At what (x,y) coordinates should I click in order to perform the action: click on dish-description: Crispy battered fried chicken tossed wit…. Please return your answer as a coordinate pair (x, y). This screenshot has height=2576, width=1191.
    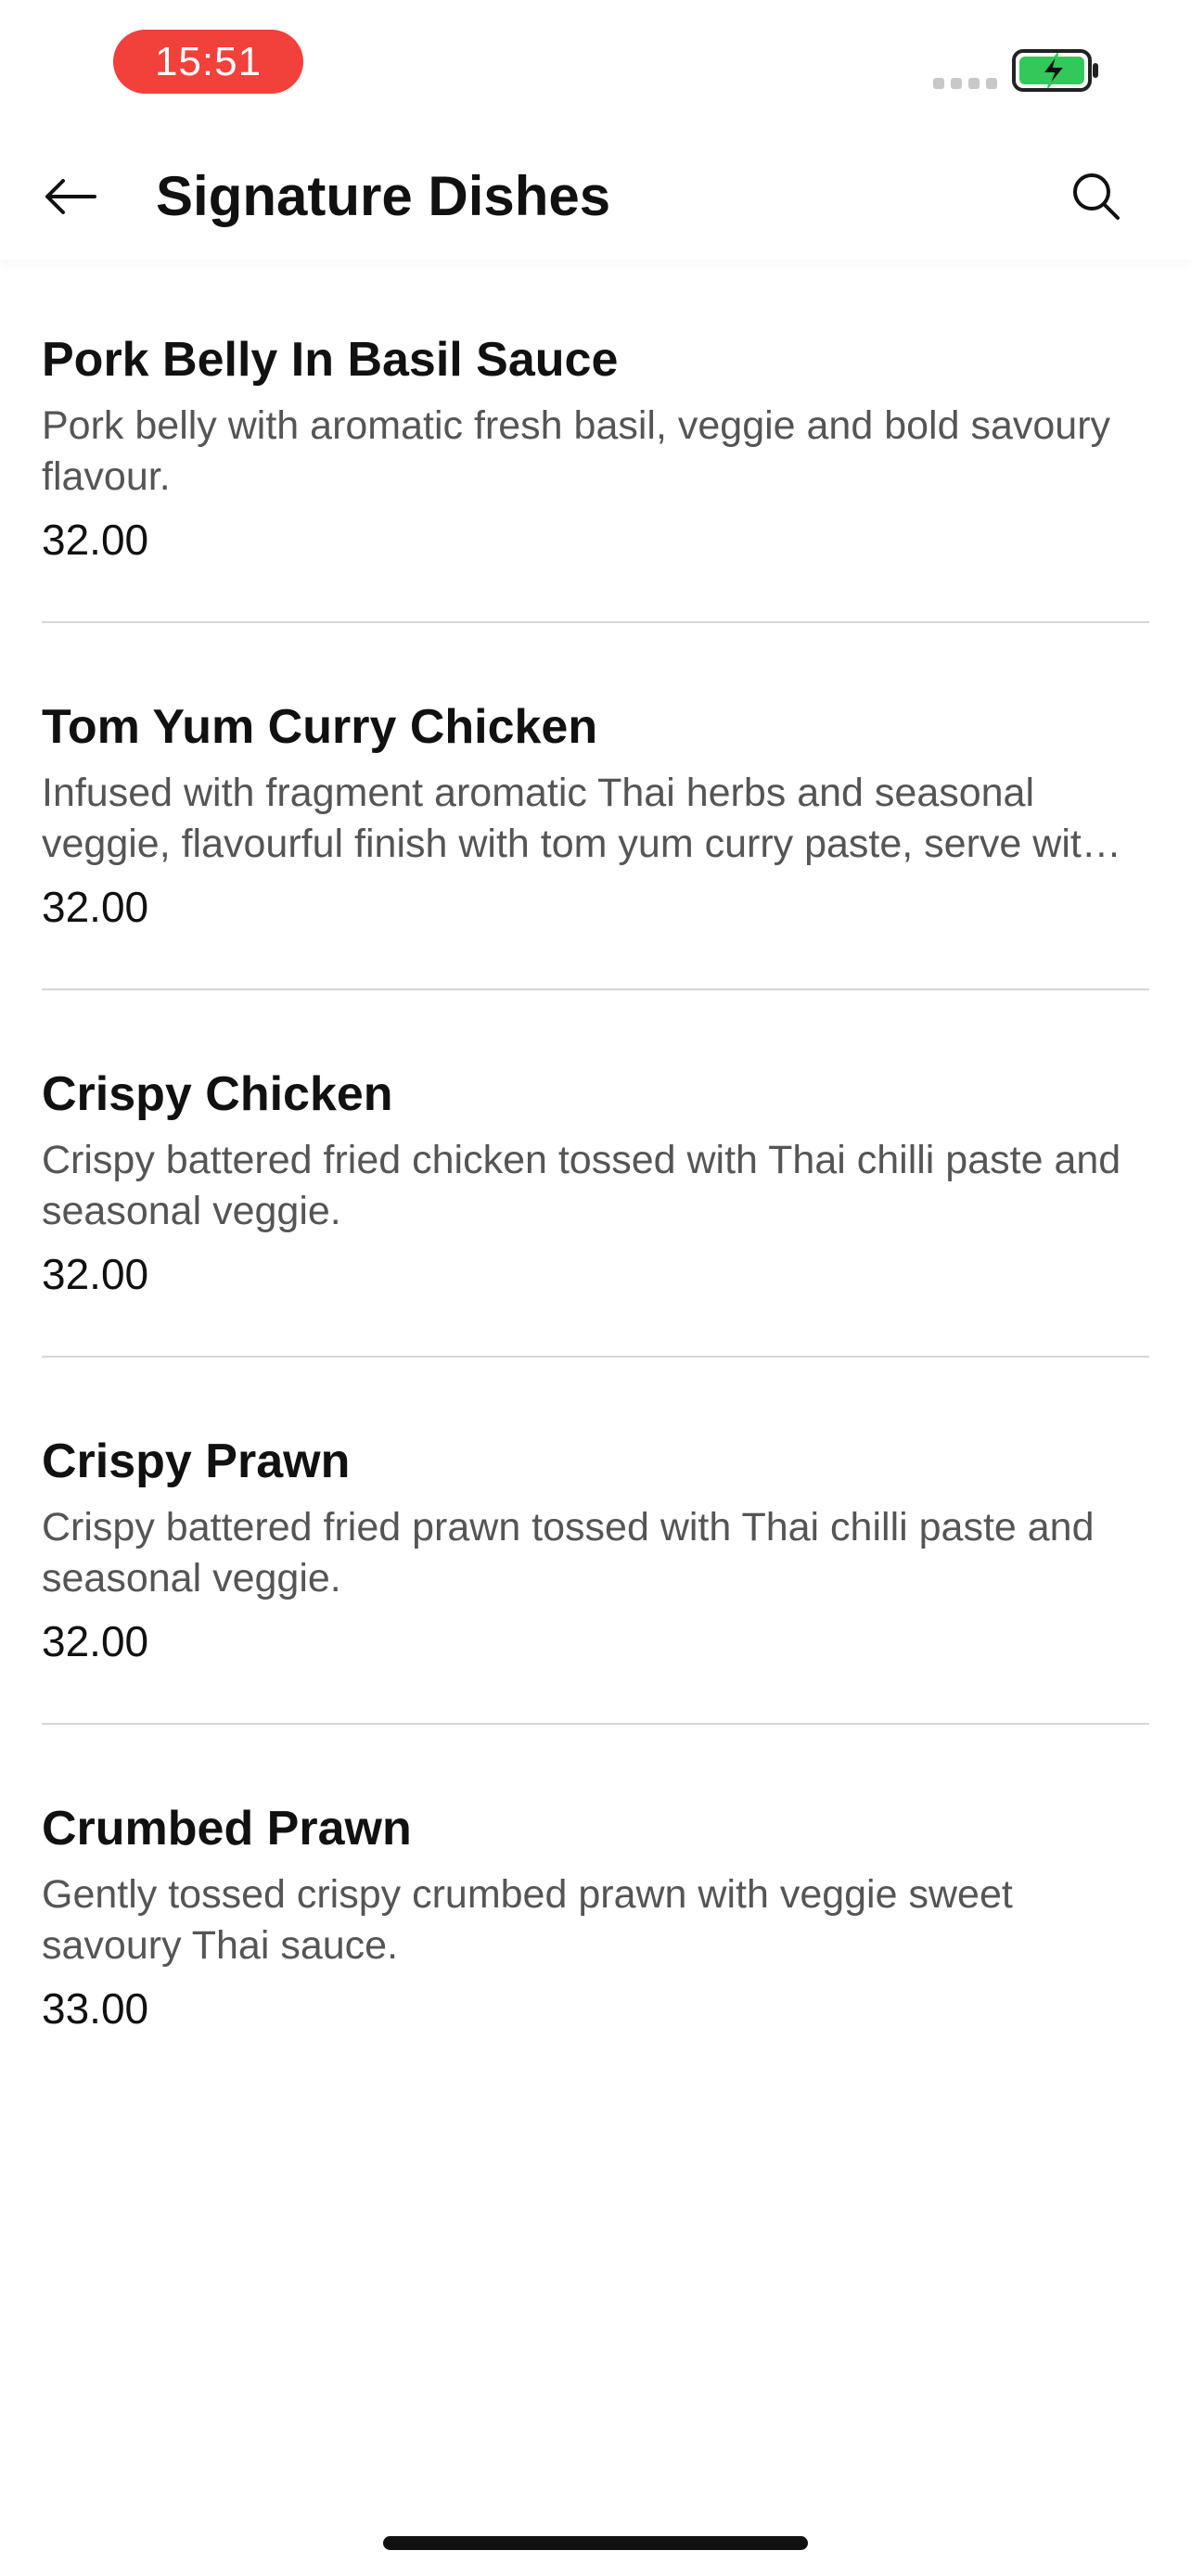
    Looking at the image, I should click on (581, 1185).